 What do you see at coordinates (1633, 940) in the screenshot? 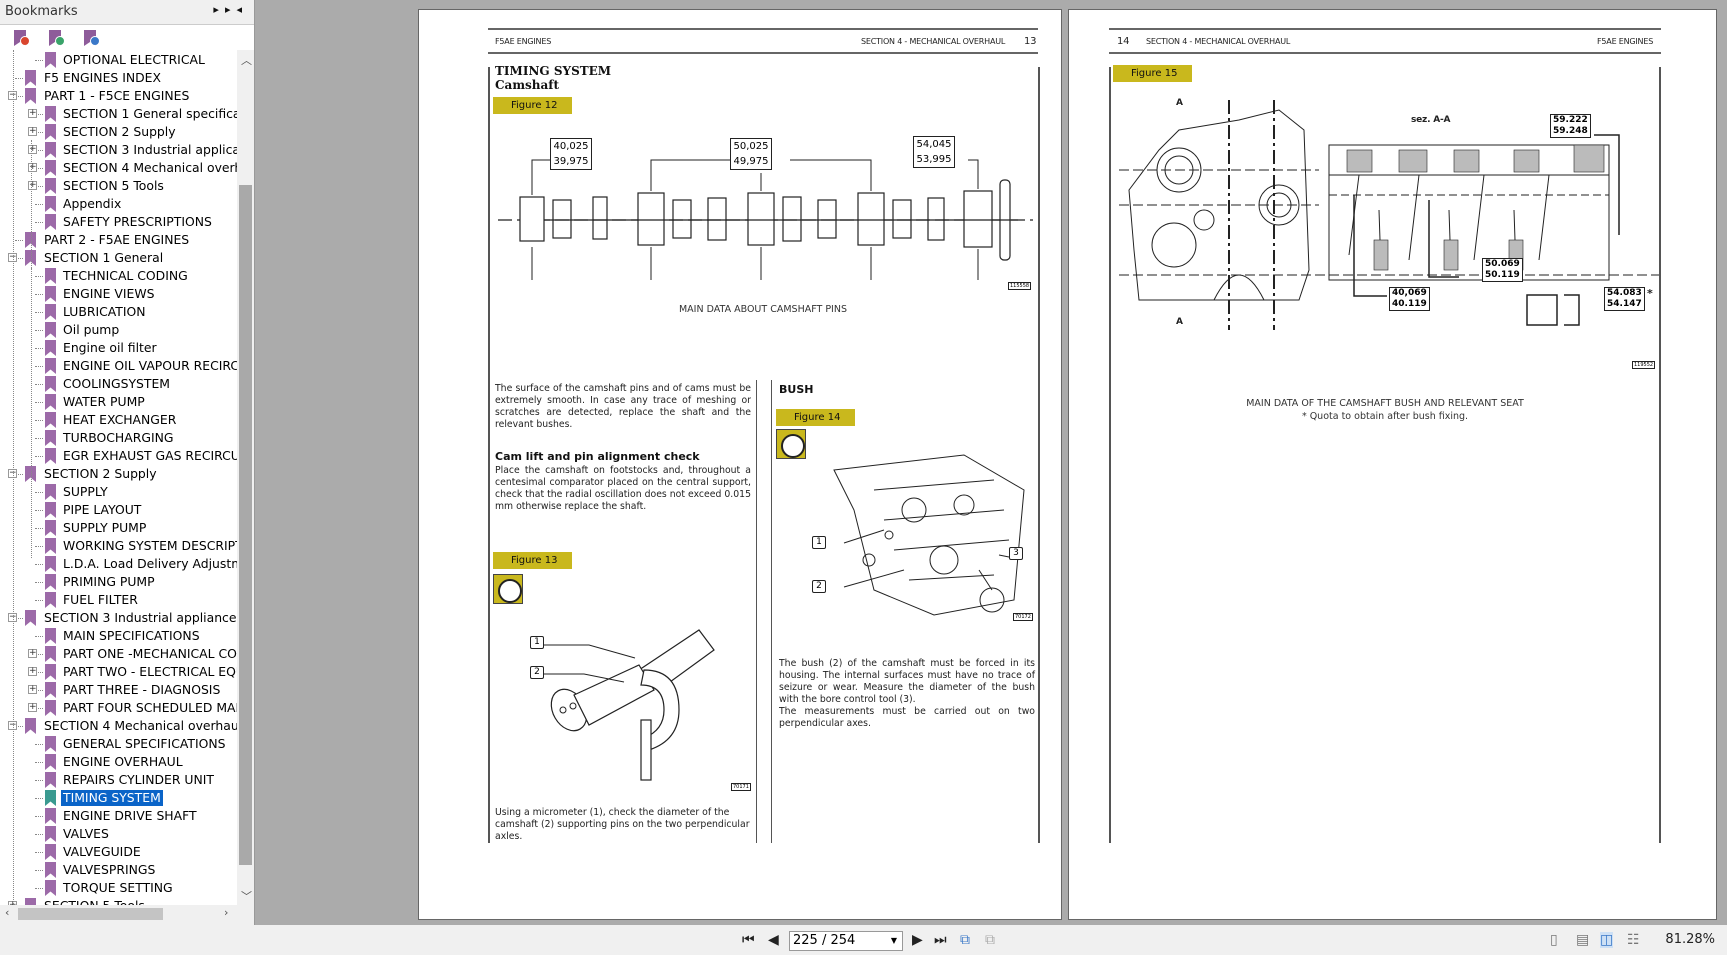
I see `continuous-facing-view-icon: ☷` at bounding box center [1633, 940].